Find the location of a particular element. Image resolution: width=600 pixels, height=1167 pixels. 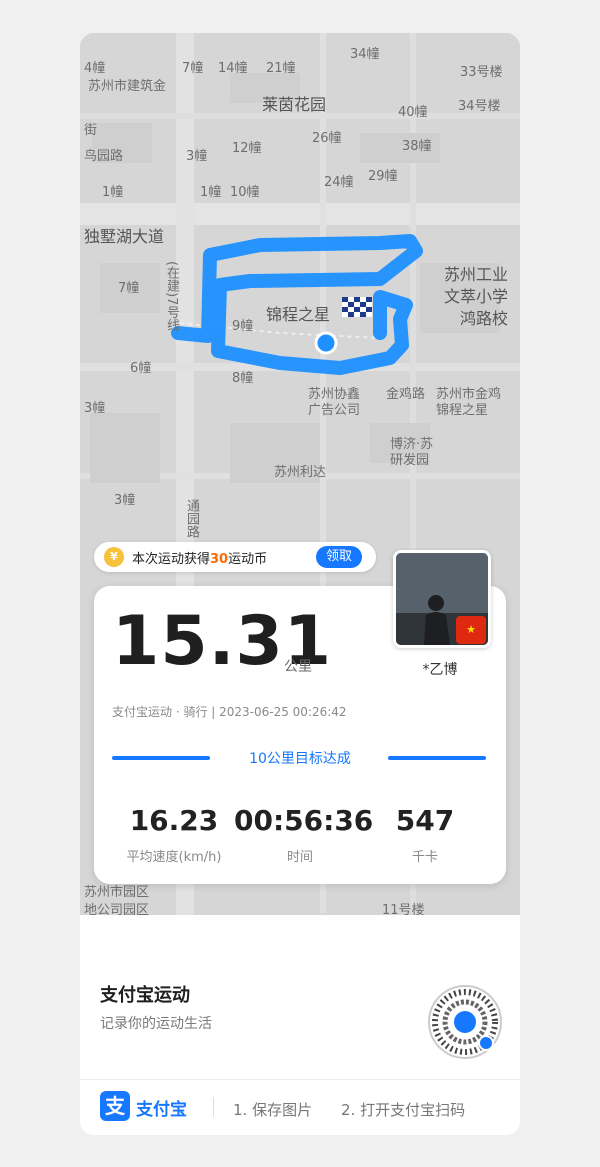

alipay-brand: 支付宝 is located at coordinates (161, 1110).